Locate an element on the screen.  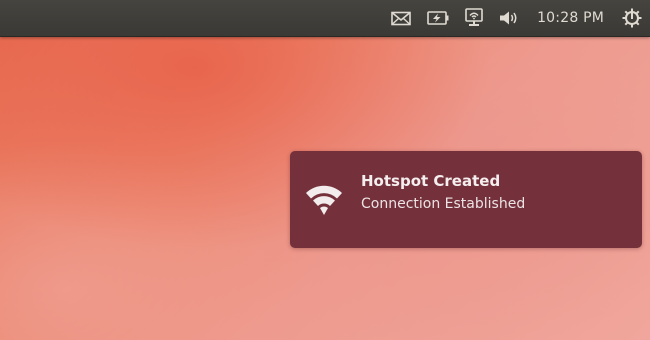
notification-title: Hotspot Created is located at coordinates (431, 181).